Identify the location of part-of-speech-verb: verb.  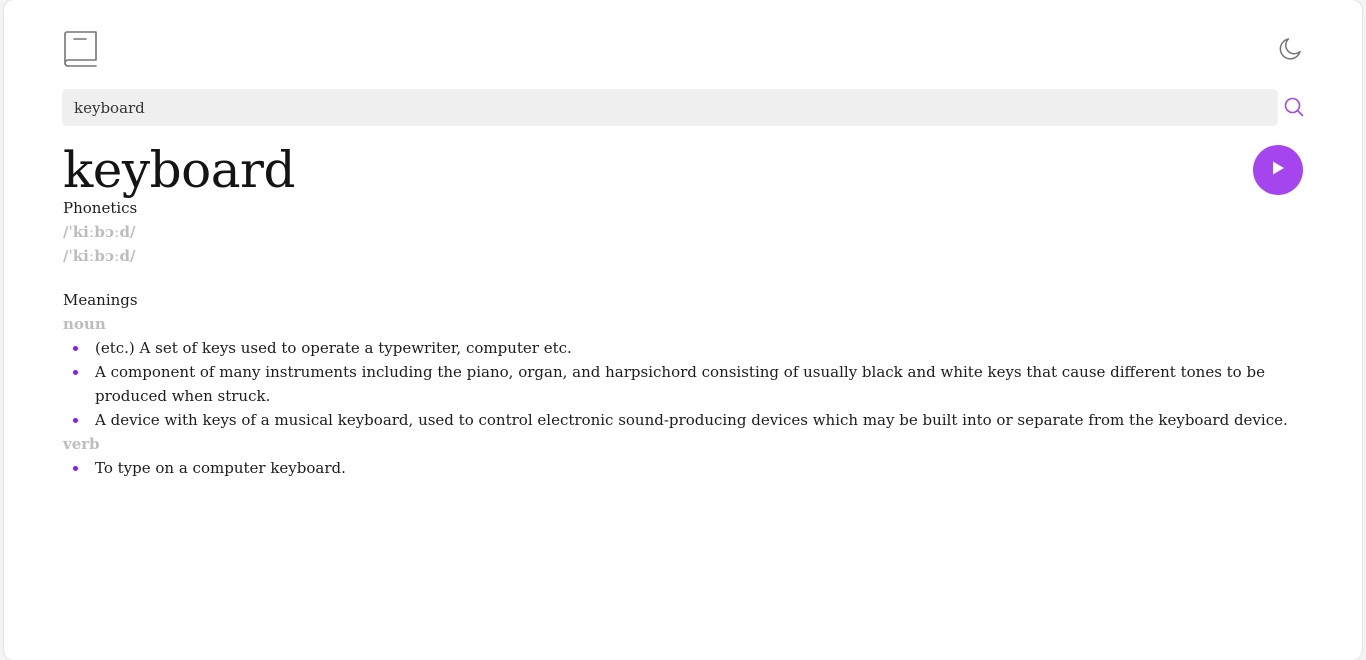
(81, 444).